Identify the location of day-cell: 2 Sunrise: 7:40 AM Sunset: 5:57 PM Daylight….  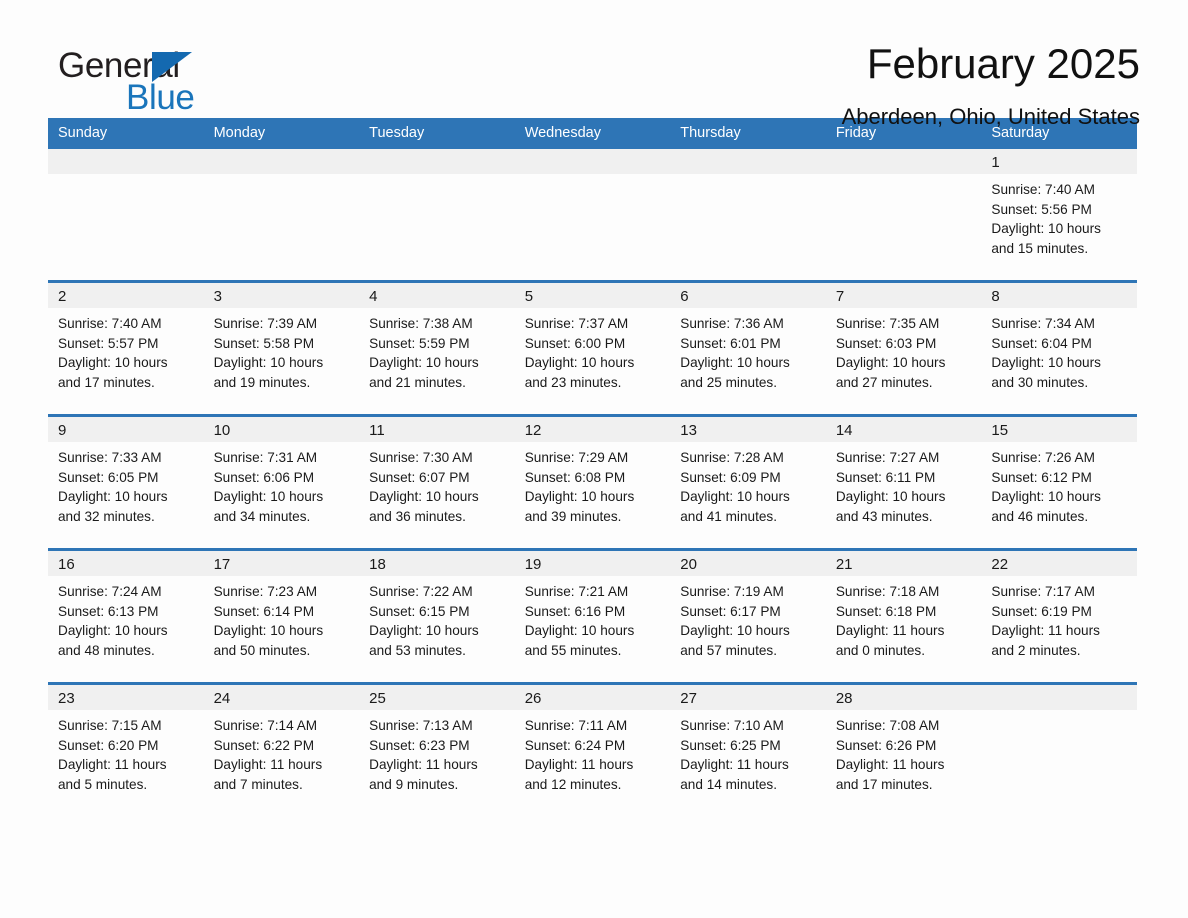
(126, 348).